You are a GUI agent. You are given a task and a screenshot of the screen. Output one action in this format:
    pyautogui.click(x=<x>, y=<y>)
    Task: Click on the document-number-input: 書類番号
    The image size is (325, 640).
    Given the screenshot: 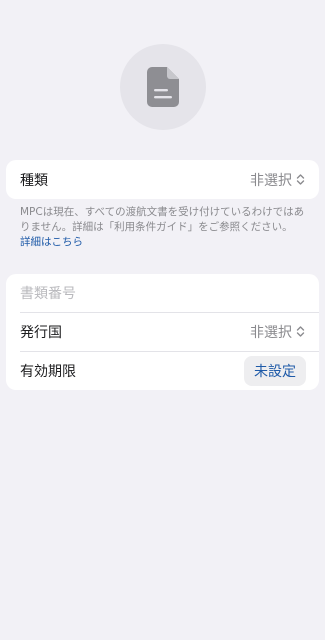 What is the action you would take?
    pyautogui.click(x=162, y=293)
    